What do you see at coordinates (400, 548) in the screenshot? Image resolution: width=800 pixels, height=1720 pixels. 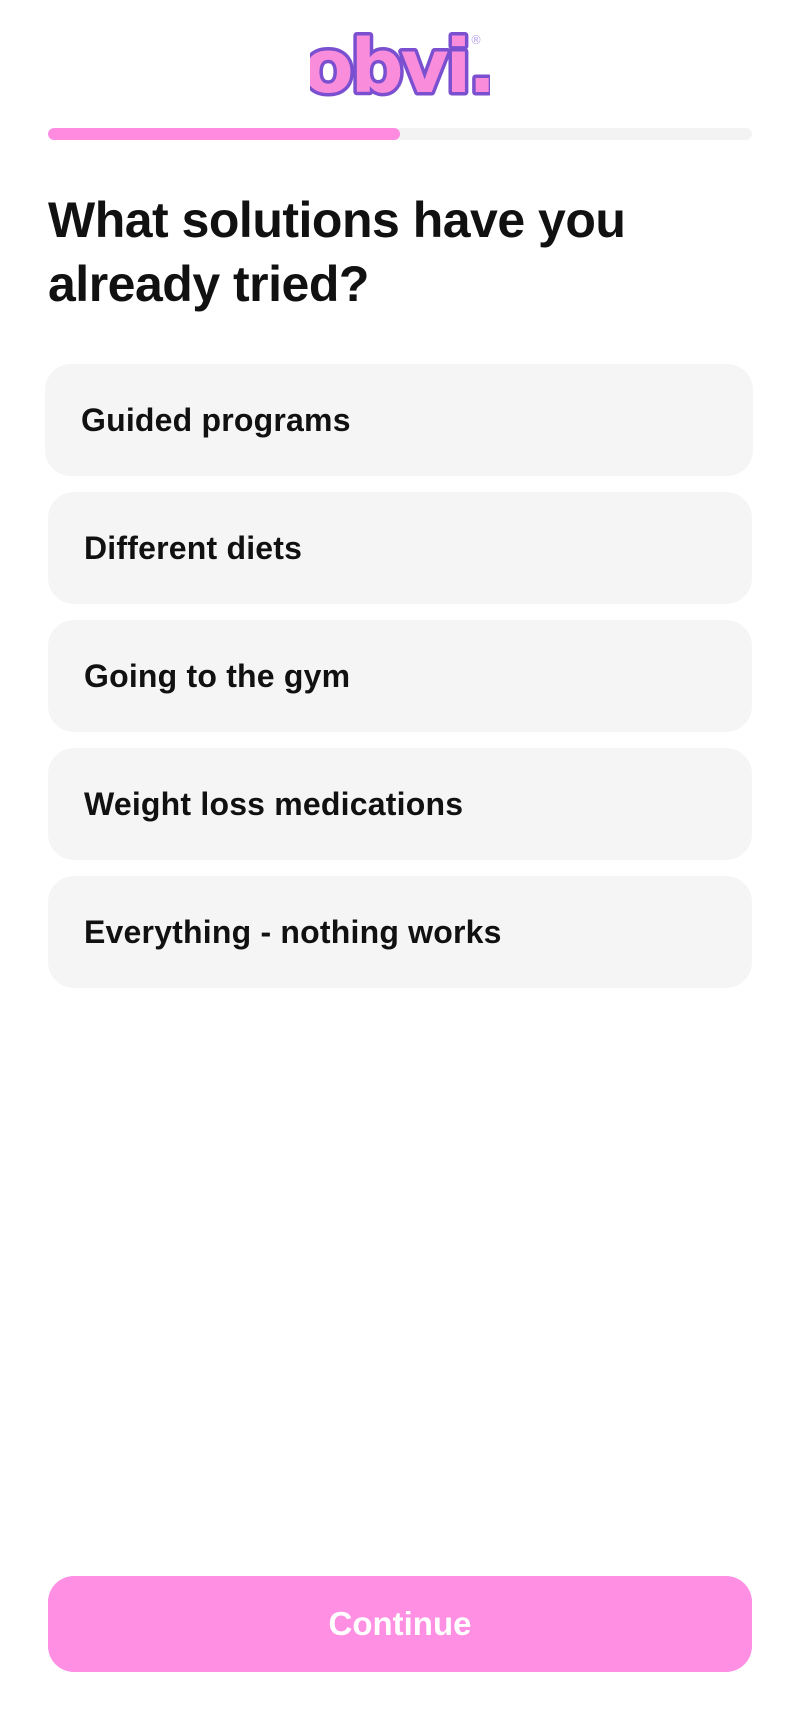 I see `option-different-diets: Different diets` at bounding box center [400, 548].